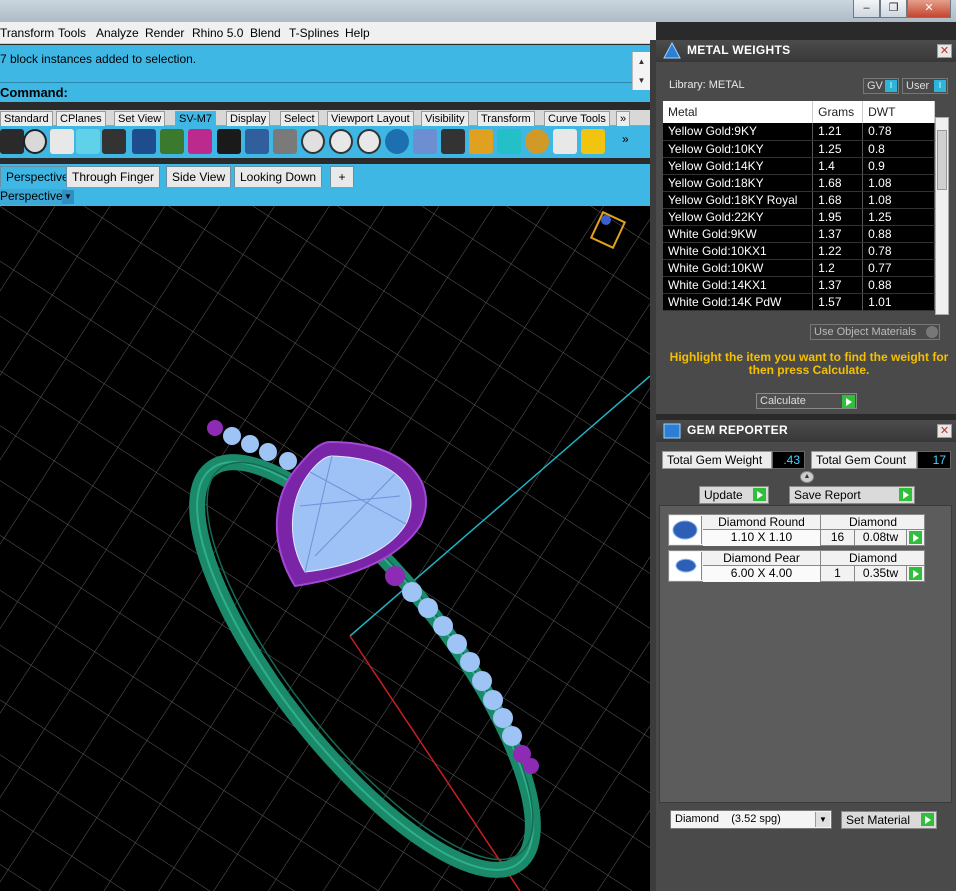  What do you see at coordinates (929, 9) in the screenshot?
I see `close-window-button: ✕` at bounding box center [929, 9].